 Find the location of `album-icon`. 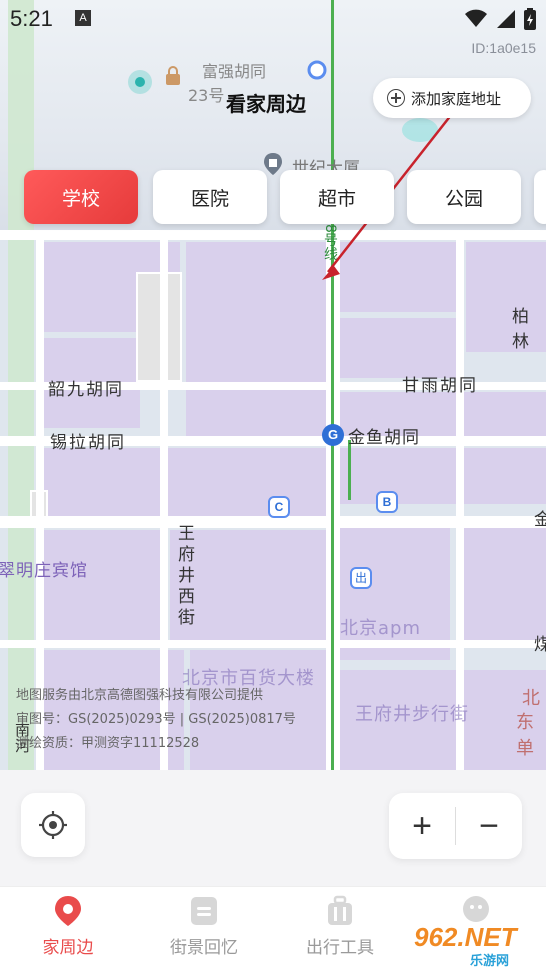

album-icon is located at coordinates (204, 911).